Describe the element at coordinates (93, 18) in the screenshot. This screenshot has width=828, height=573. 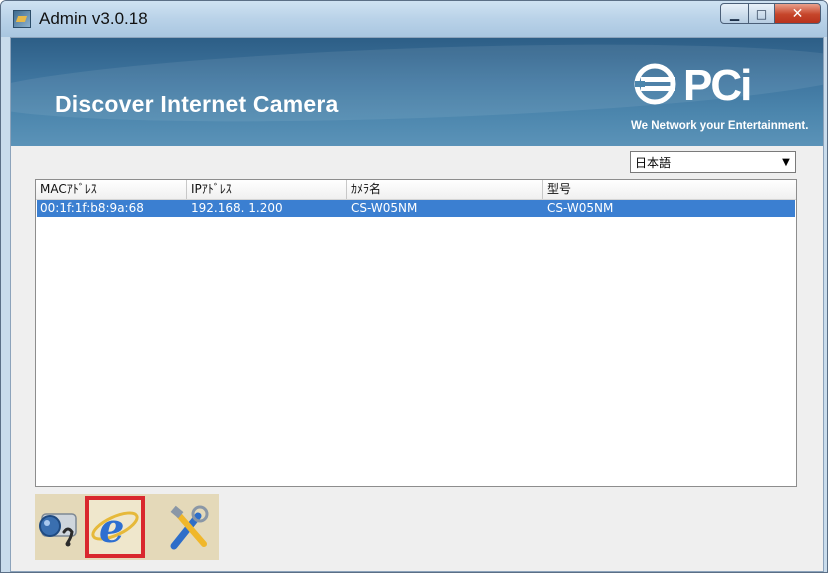
I see `window-title: Admin v3.0.18` at that location.